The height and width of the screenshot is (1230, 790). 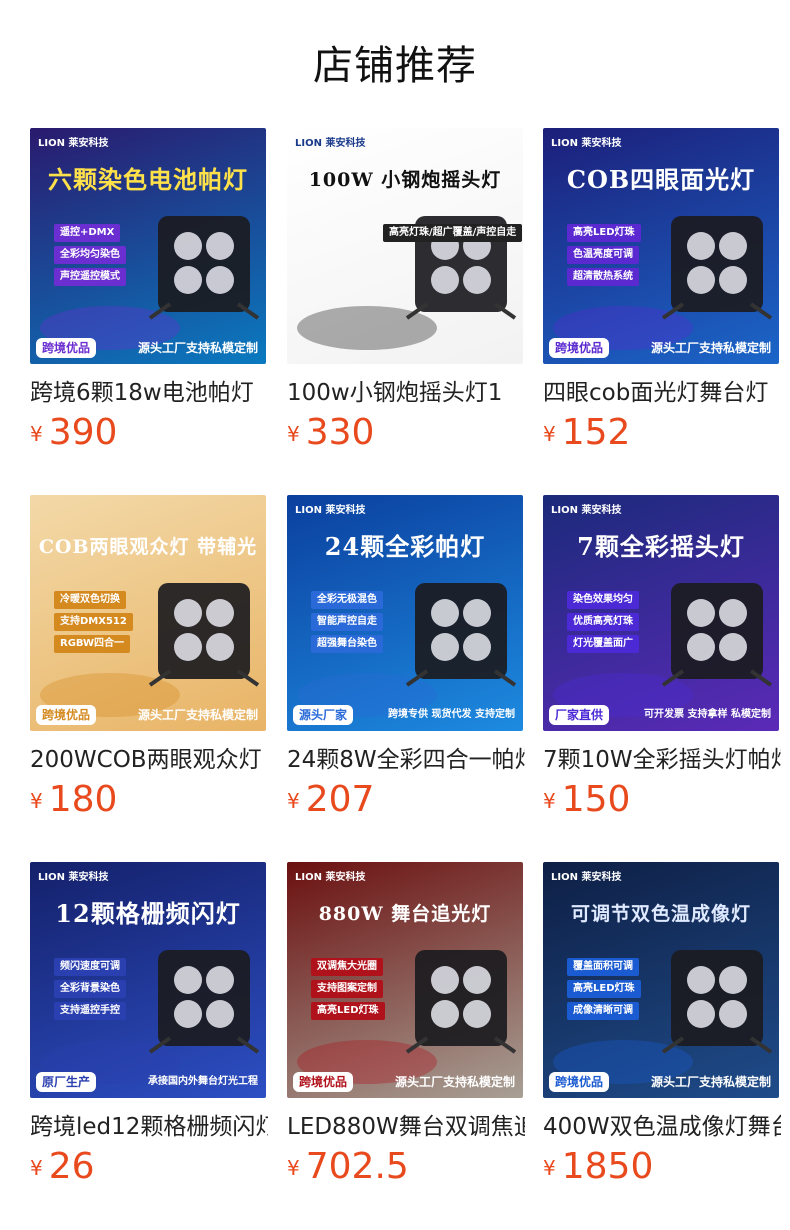 What do you see at coordinates (607, 1166) in the screenshot?
I see `price-value: 1850` at bounding box center [607, 1166].